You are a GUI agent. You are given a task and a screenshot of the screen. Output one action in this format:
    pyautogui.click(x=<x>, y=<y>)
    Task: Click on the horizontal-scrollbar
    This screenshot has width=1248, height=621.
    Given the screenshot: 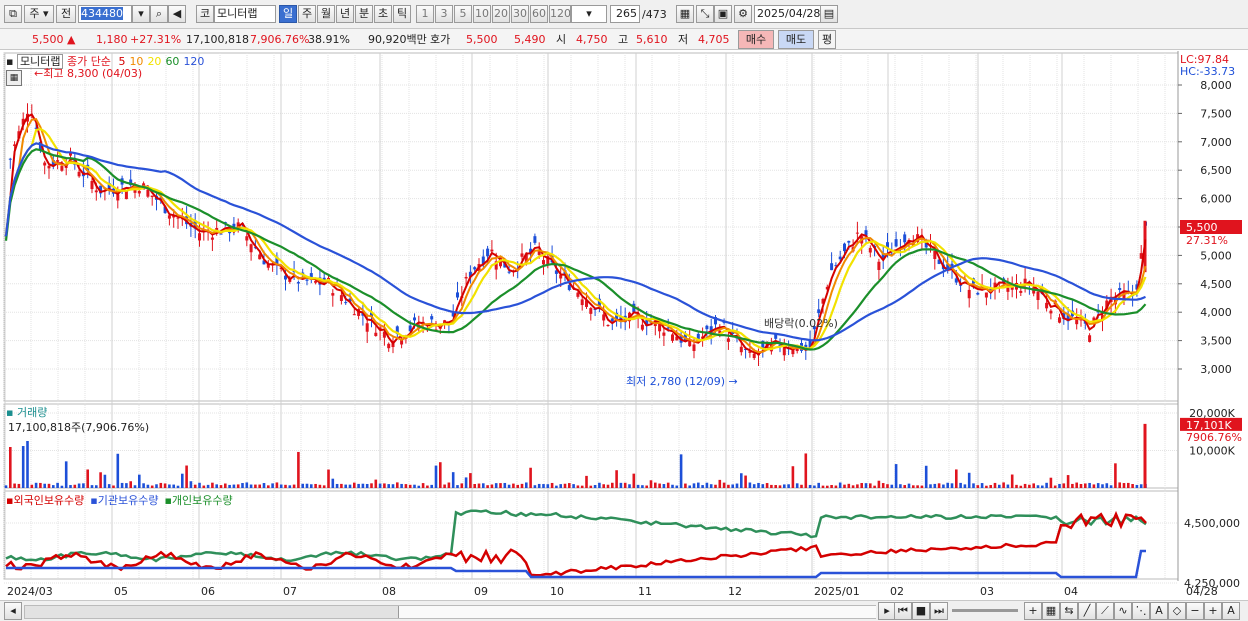 What is the action you would take?
    pyautogui.click(x=450, y=612)
    